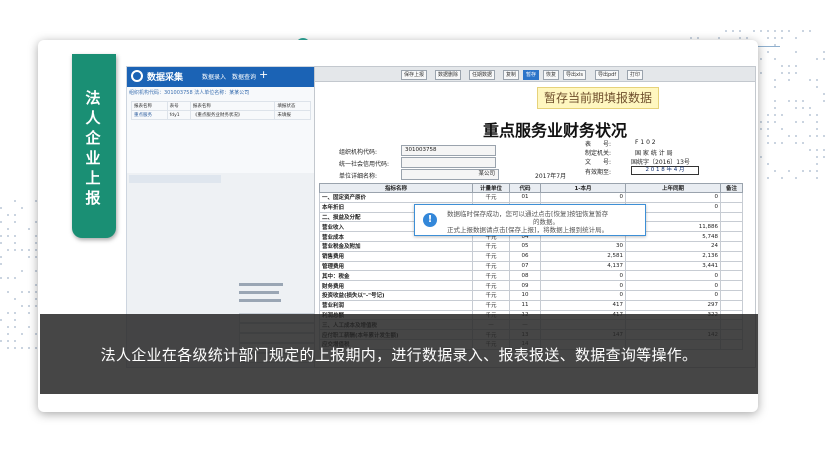 This screenshot has height=451, width=836. What do you see at coordinates (583, 266) in the screenshot?
I see `value-cell: 4,137` at bounding box center [583, 266].